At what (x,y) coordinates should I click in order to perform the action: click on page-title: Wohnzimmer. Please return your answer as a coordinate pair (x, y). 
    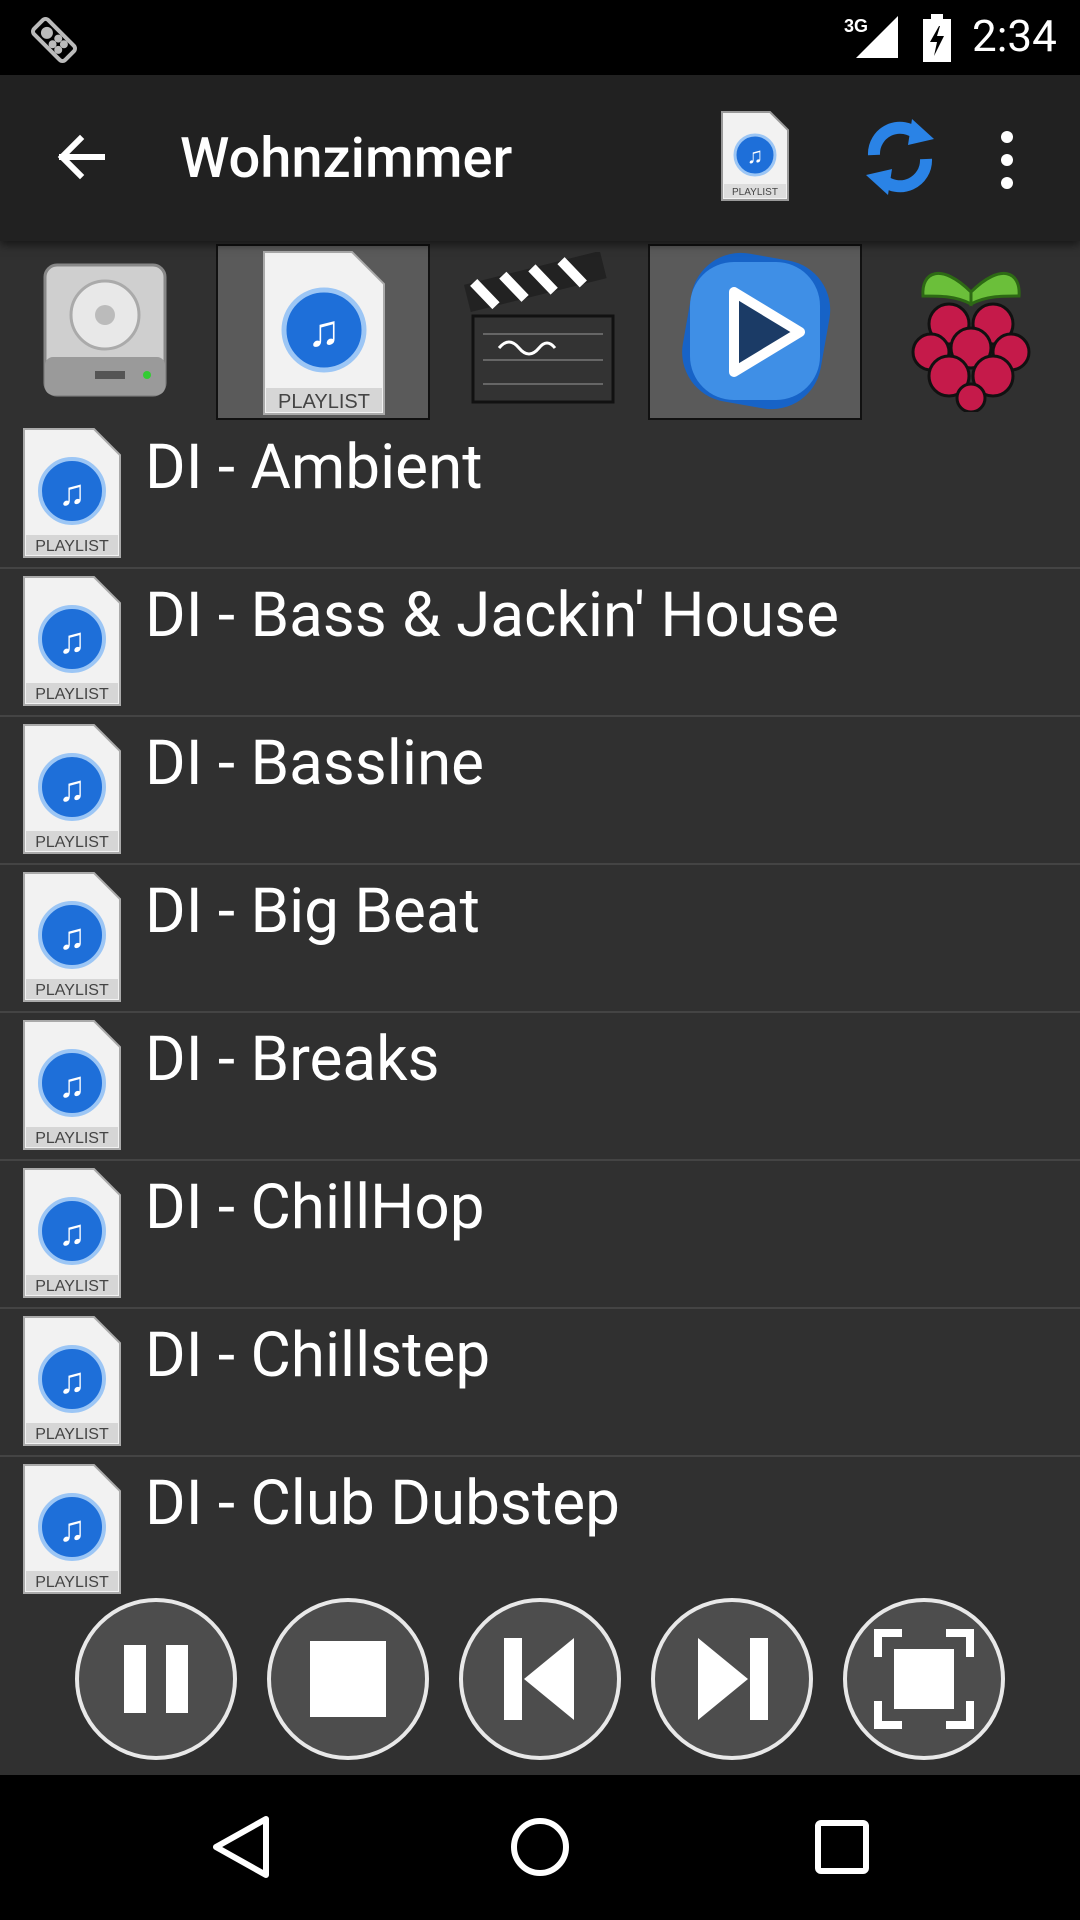
    Looking at the image, I should click on (346, 158).